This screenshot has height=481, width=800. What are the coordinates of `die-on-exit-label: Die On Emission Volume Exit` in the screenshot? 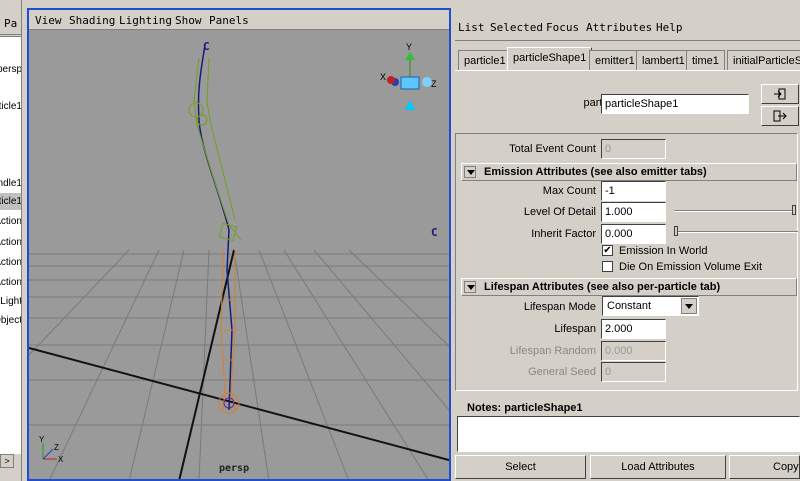 It's located at (691, 267).